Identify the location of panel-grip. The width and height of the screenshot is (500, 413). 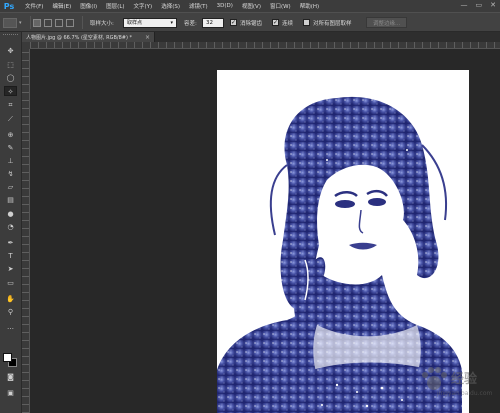
(10, 35).